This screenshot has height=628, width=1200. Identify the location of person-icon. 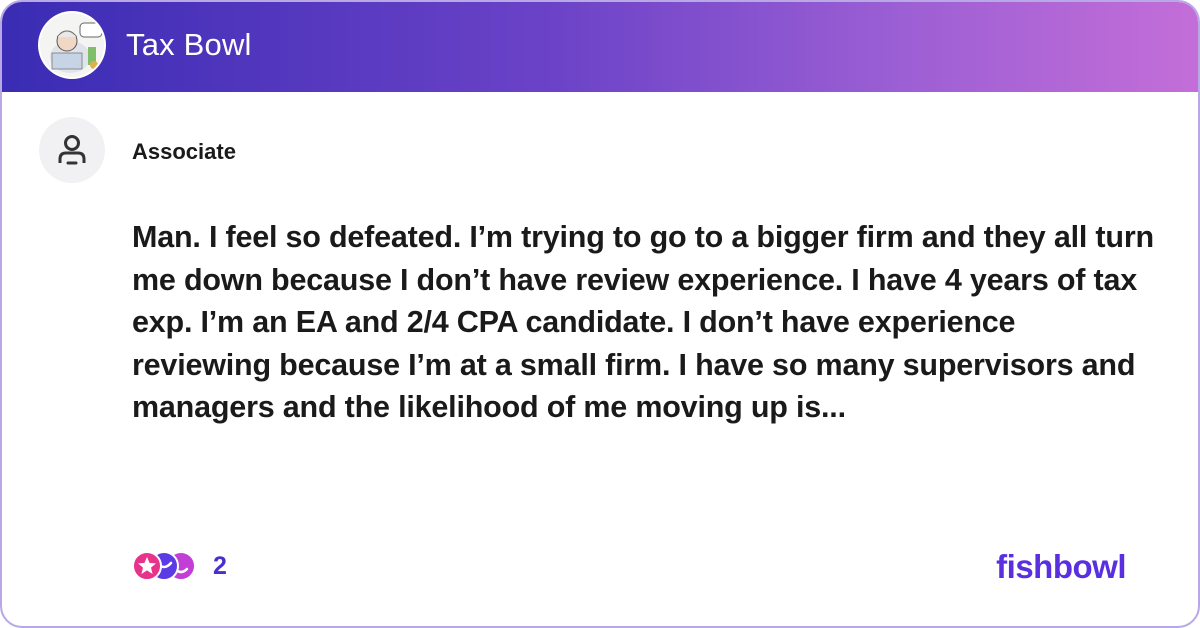
(72, 150).